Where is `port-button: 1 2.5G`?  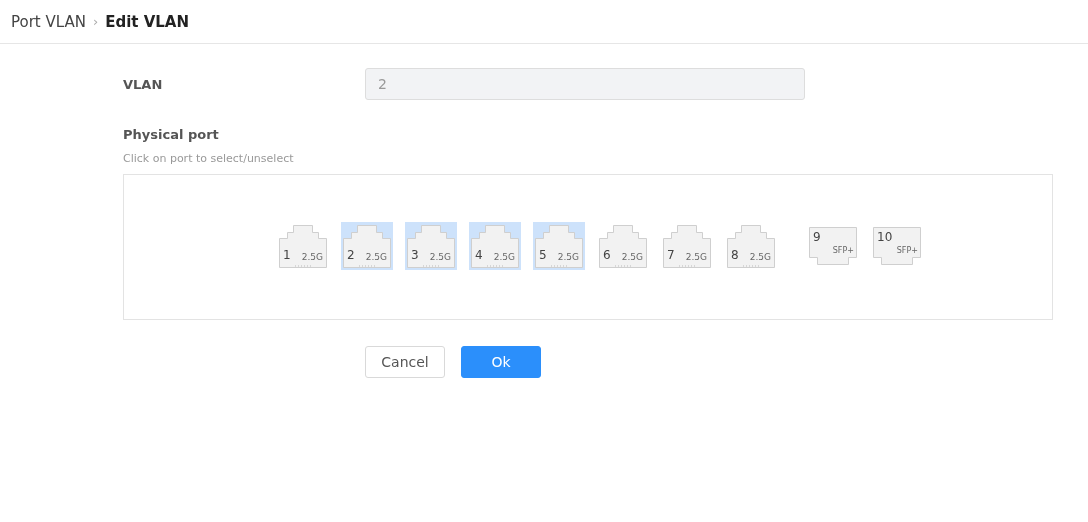 port-button: 1 2.5G is located at coordinates (303, 246).